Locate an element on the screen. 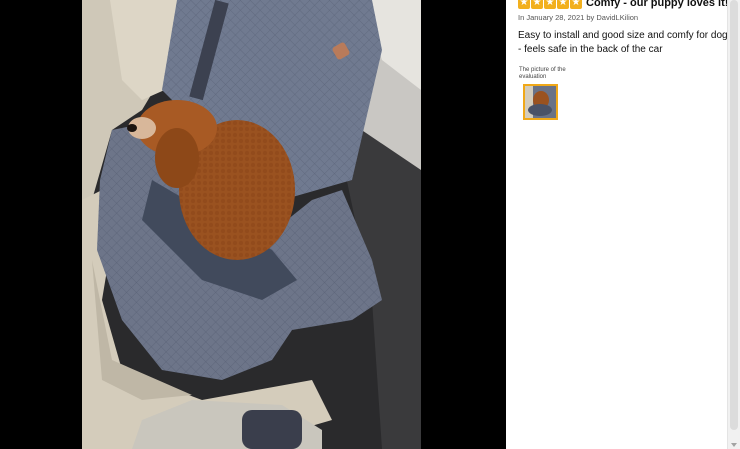 The image size is (740, 449). picture-caption: The picture of the evaluation is located at coordinates (542, 73).